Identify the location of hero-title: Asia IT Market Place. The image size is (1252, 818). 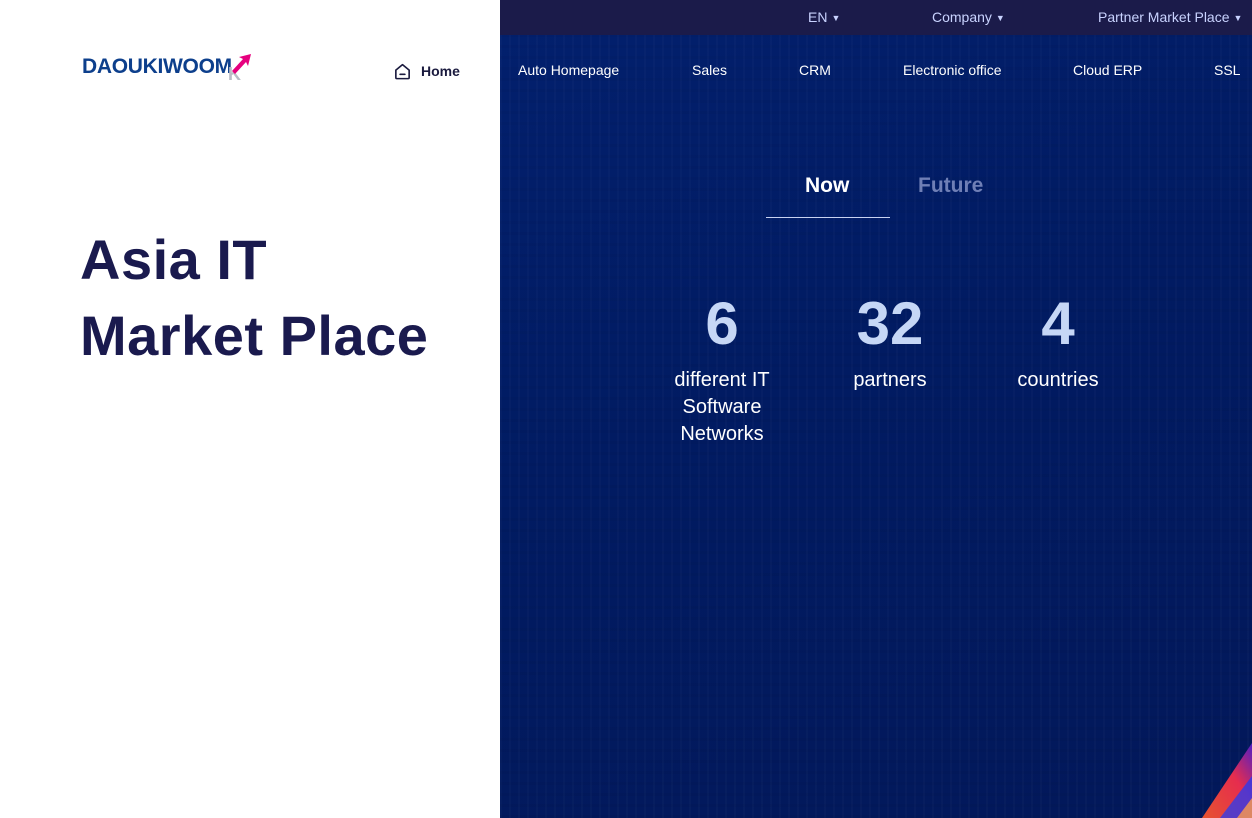
(254, 298).